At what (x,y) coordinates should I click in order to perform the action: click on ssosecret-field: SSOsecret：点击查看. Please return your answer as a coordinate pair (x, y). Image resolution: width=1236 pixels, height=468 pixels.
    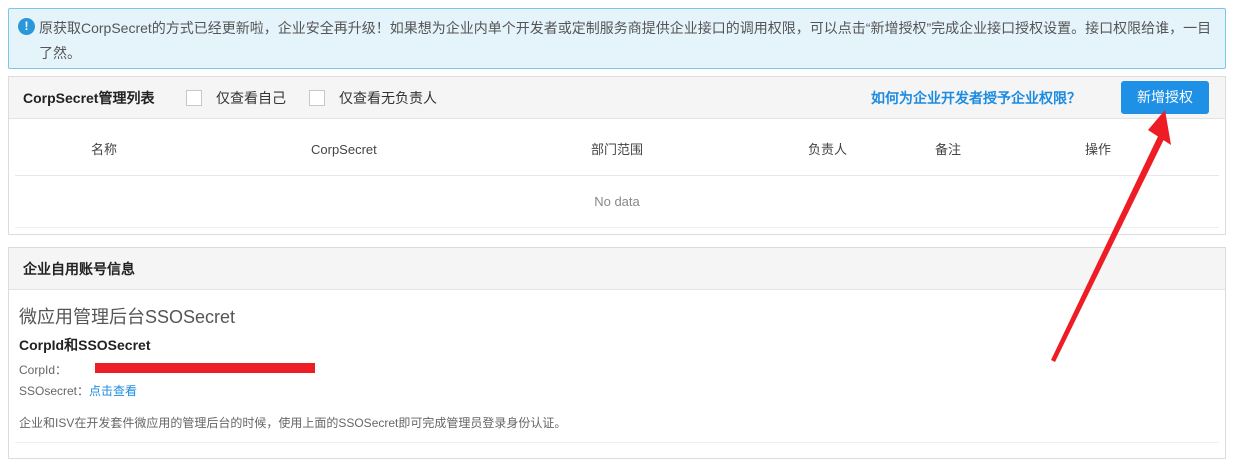
    Looking at the image, I should click on (78, 390).